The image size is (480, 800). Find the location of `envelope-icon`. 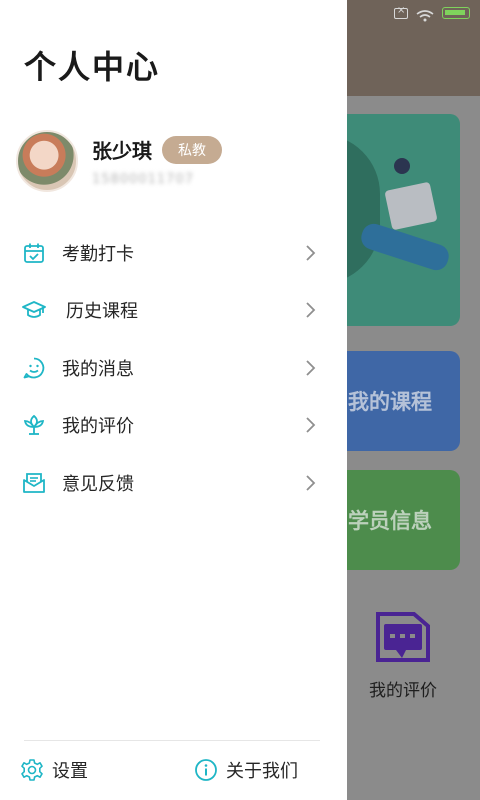

envelope-icon is located at coordinates (34, 483).